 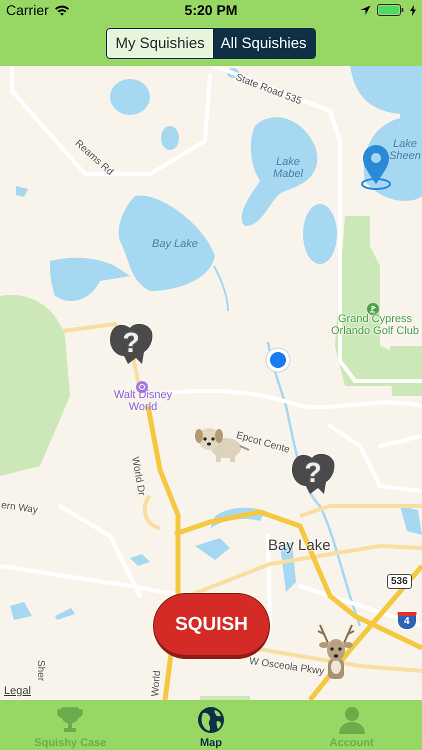 What do you see at coordinates (288, 168) in the screenshot?
I see `lake-label: Lake Mabel` at bounding box center [288, 168].